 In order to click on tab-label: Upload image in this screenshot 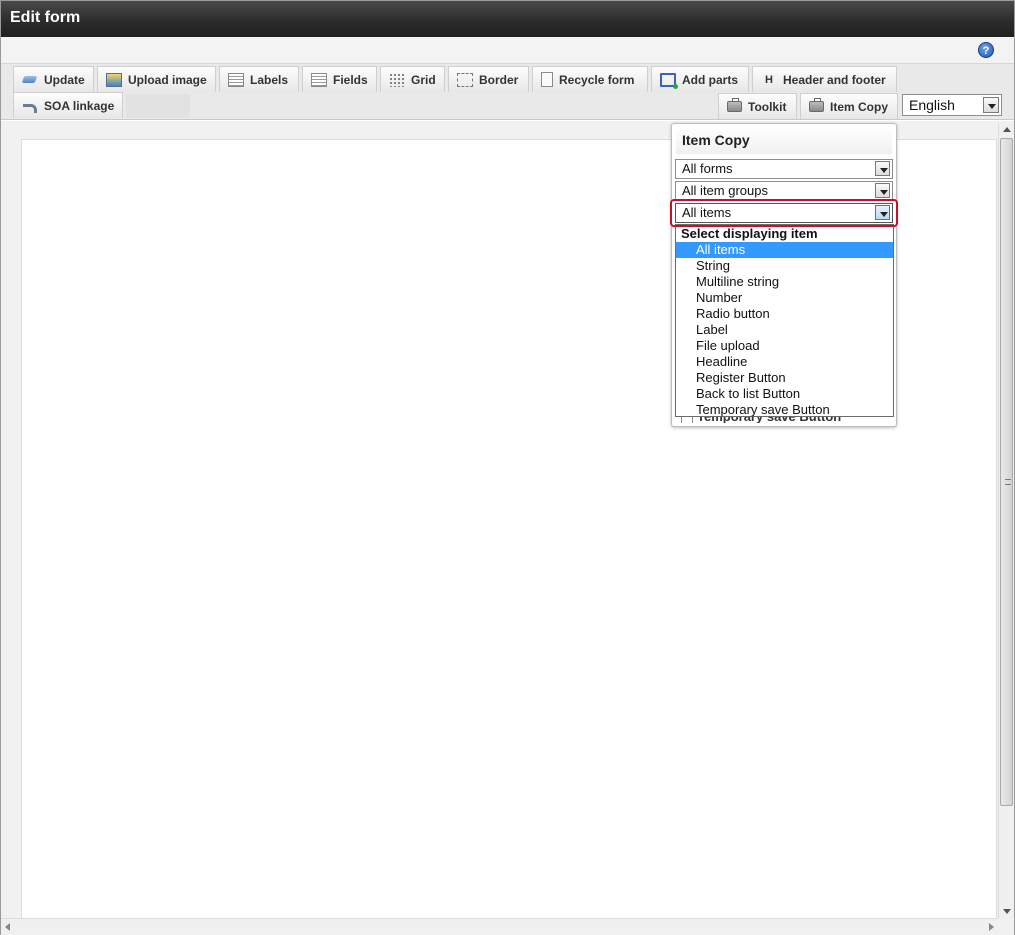, I will do `click(167, 79)`.